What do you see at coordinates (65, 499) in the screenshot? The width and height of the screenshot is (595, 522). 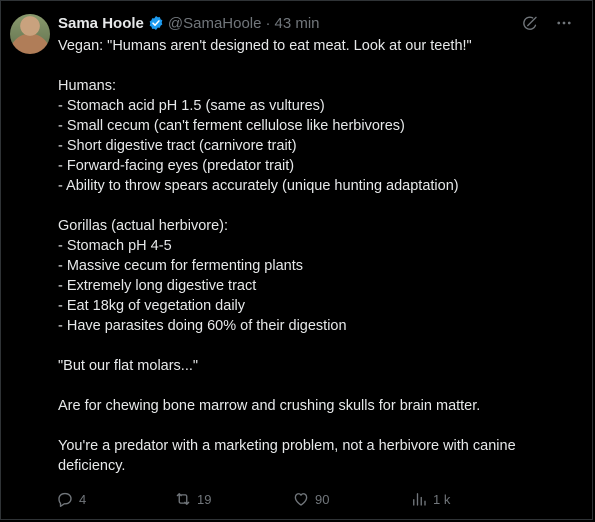 I see `reply-icon` at bounding box center [65, 499].